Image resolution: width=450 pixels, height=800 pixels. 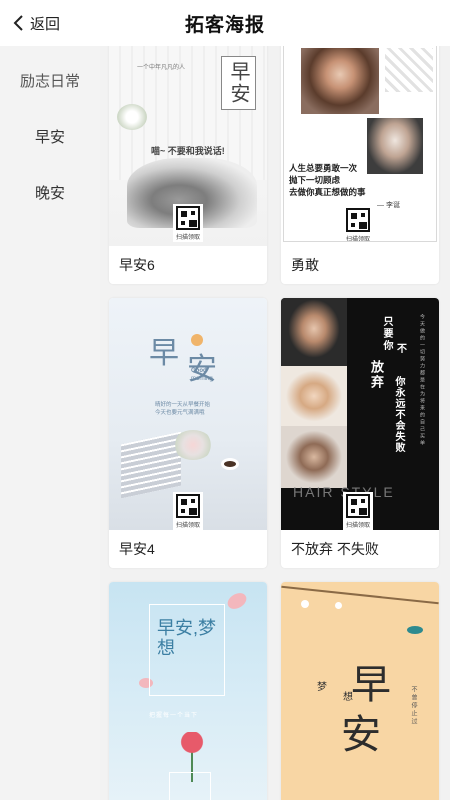 I want to click on back-button: 返回, so click(x=36, y=23).